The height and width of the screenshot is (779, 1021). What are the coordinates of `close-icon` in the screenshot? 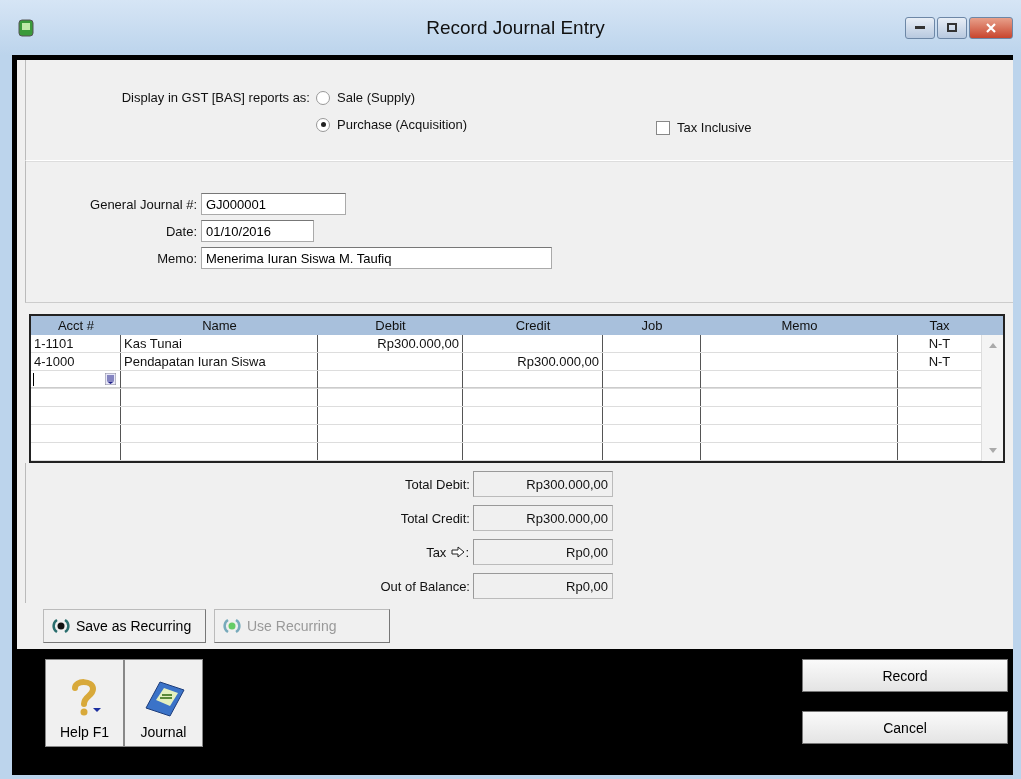 It's located at (991, 27).